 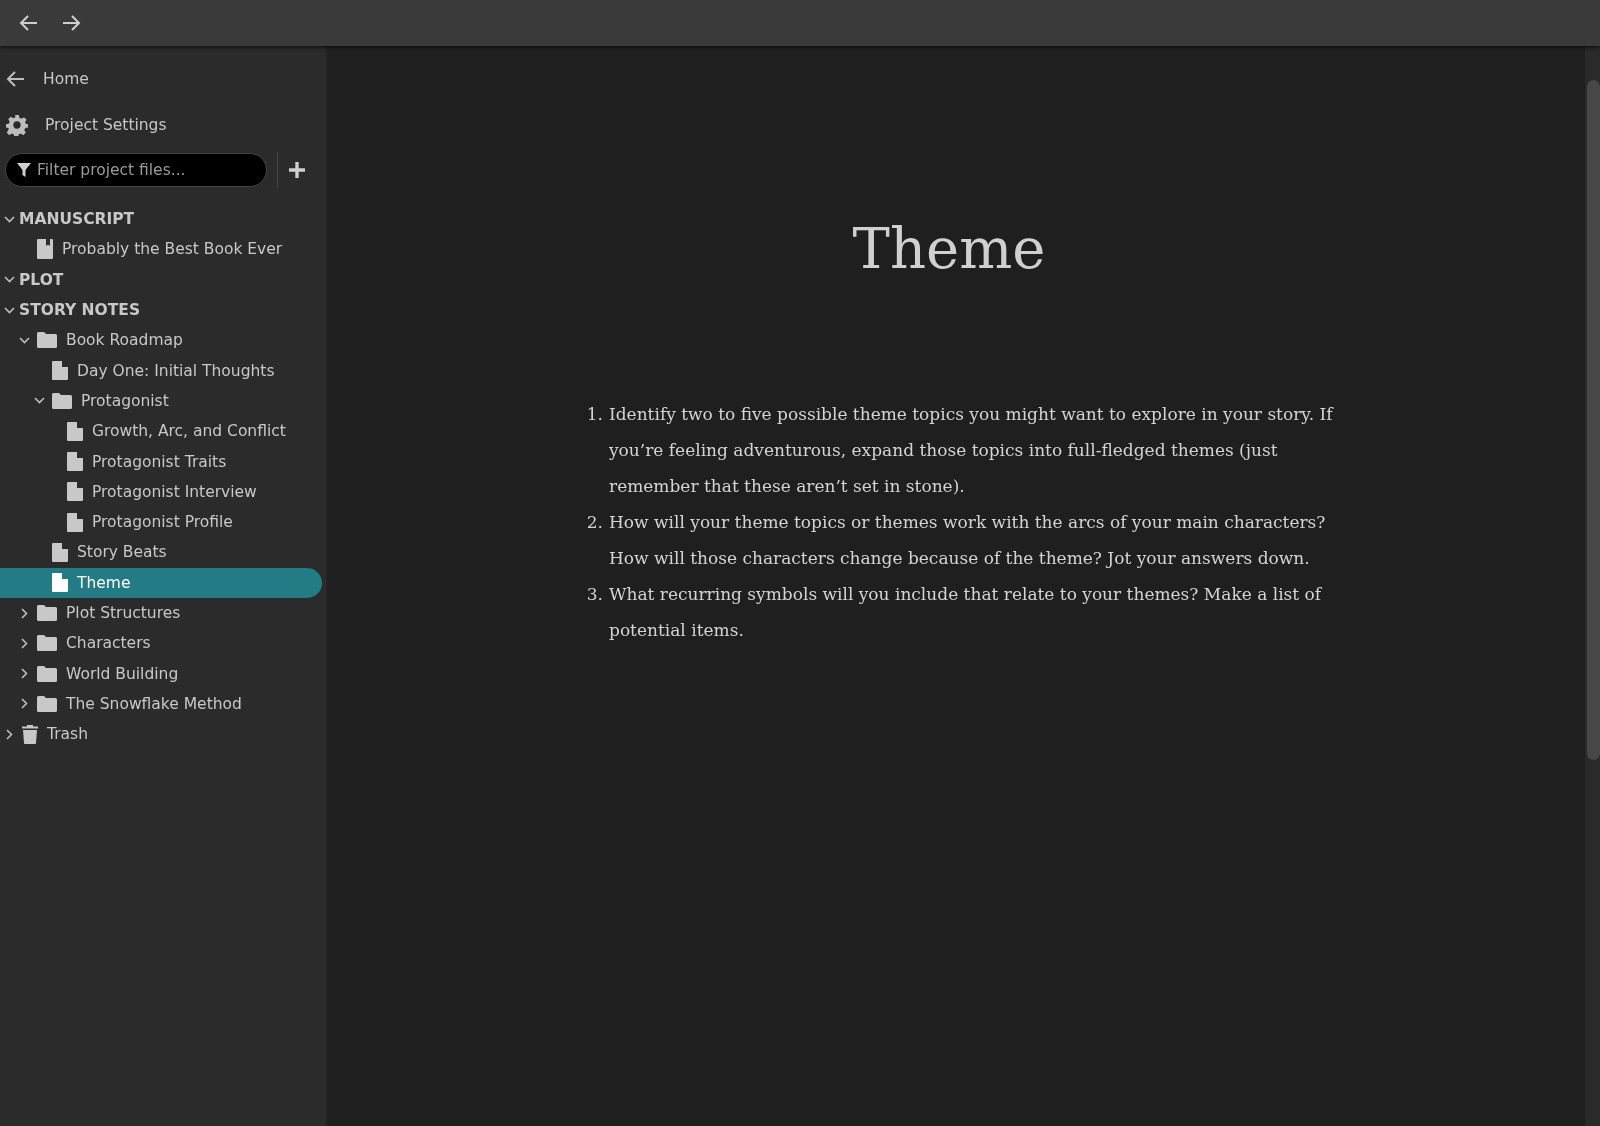 I want to click on add-button, so click(x=297, y=170).